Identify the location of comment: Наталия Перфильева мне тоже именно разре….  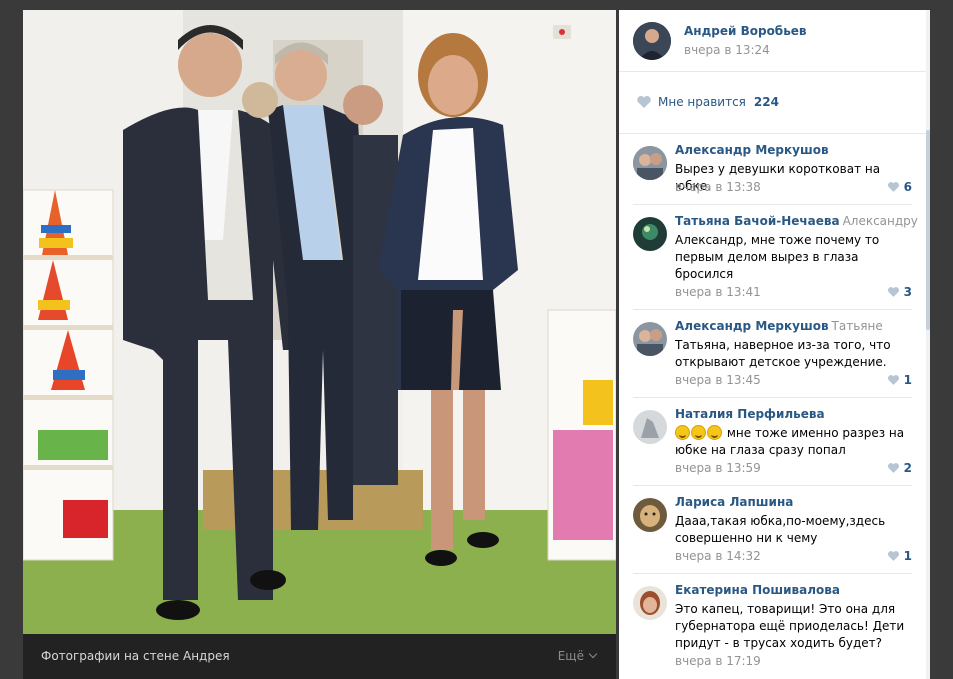
(772, 442).